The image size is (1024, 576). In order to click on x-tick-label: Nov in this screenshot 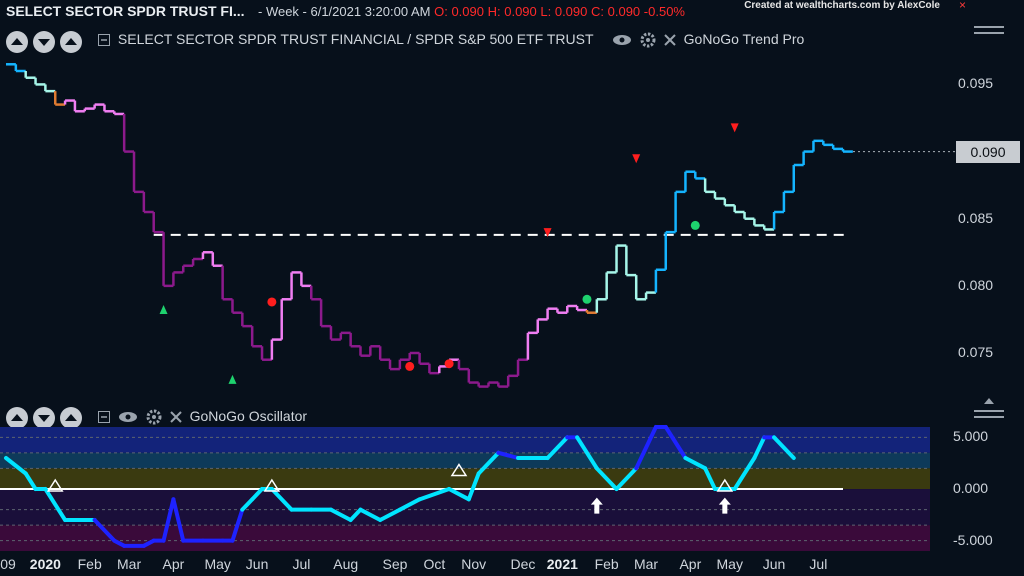, I will do `click(474, 564)`.